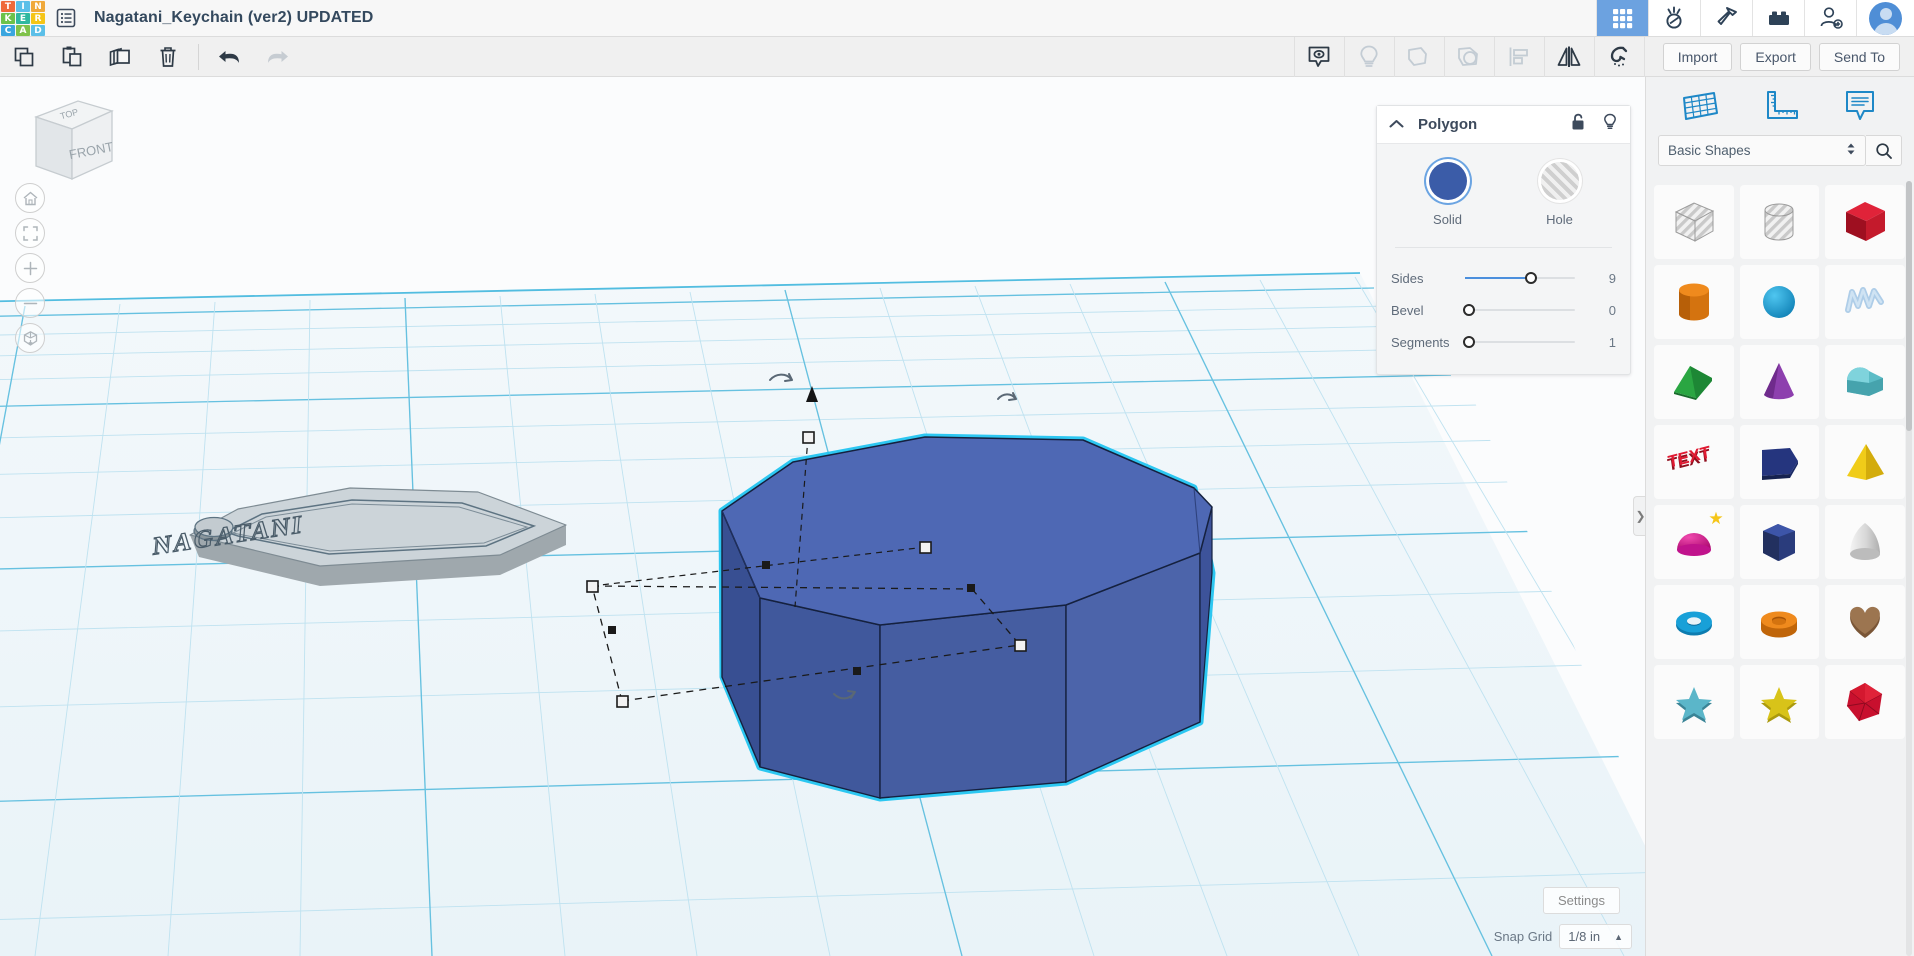  What do you see at coordinates (1778, 18) in the screenshot?
I see `lessons-button` at bounding box center [1778, 18].